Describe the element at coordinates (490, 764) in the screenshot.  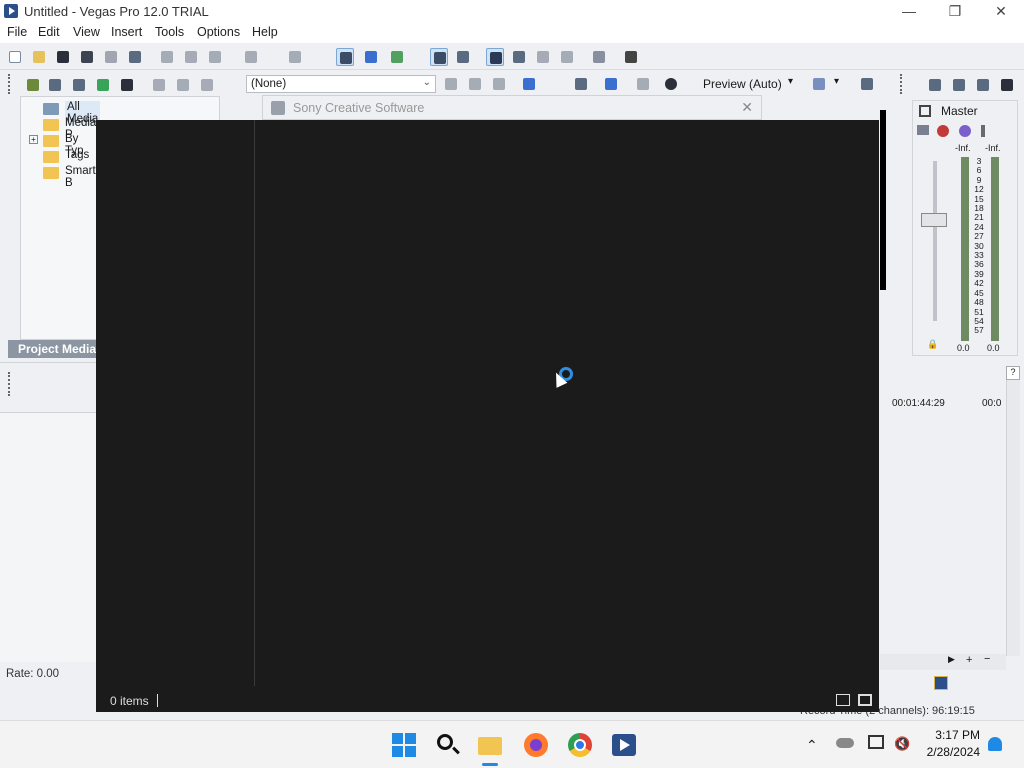
I see `active-app-indicator` at that location.